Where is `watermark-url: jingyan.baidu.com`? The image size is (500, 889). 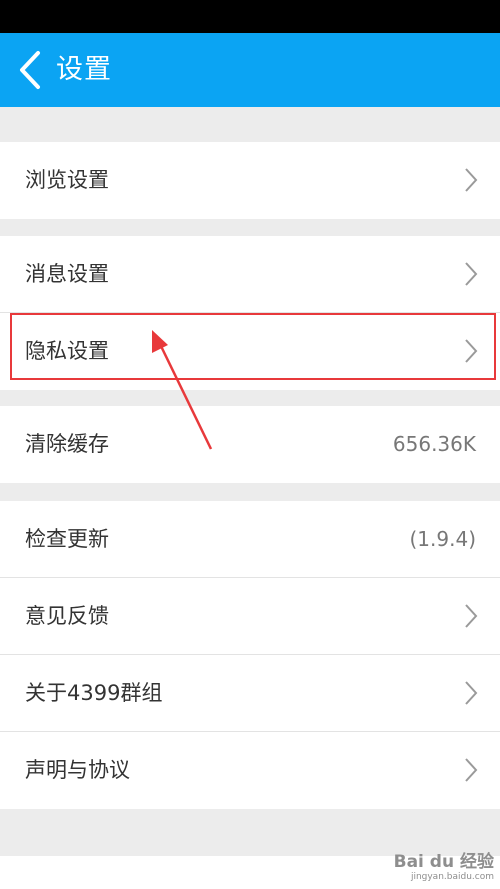
watermark-url: jingyan.baidu.com is located at coordinates (452, 877).